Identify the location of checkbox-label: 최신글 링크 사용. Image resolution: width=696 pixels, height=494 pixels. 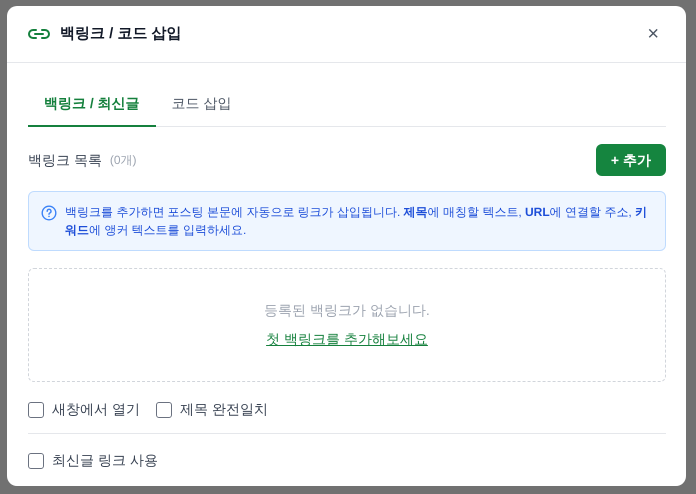
(105, 460).